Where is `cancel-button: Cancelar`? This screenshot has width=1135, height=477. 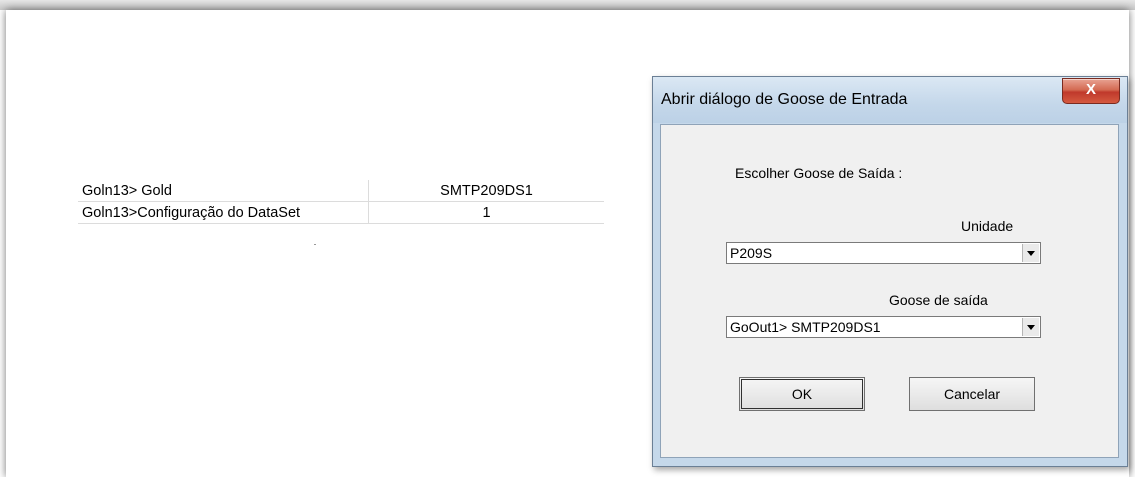
cancel-button: Cancelar is located at coordinates (972, 394).